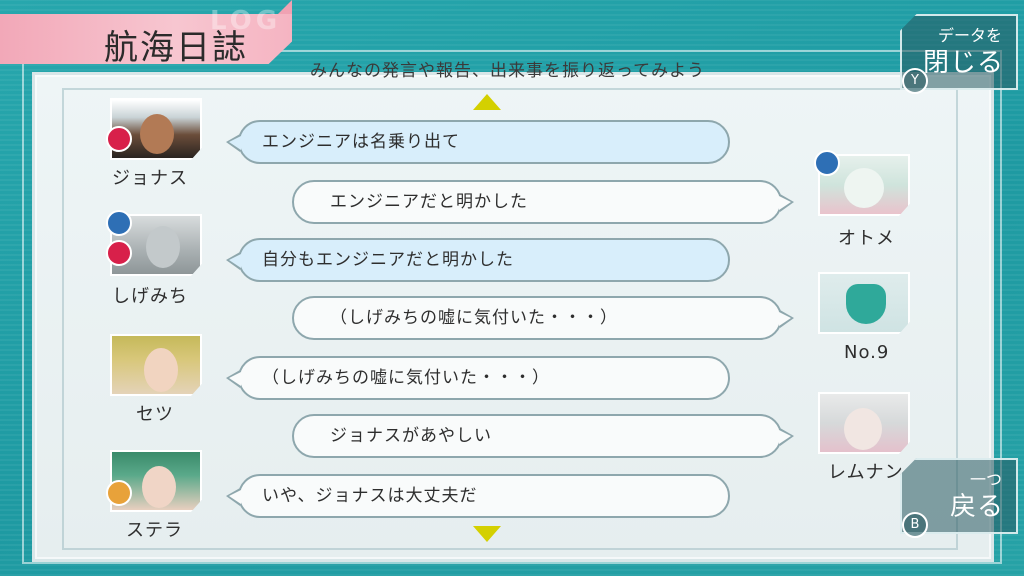  What do you see at coordinates (150, 296) in the screenshot?
I see `speaker-name-shigemichi: しげみち` at bounding box center [150, 296].